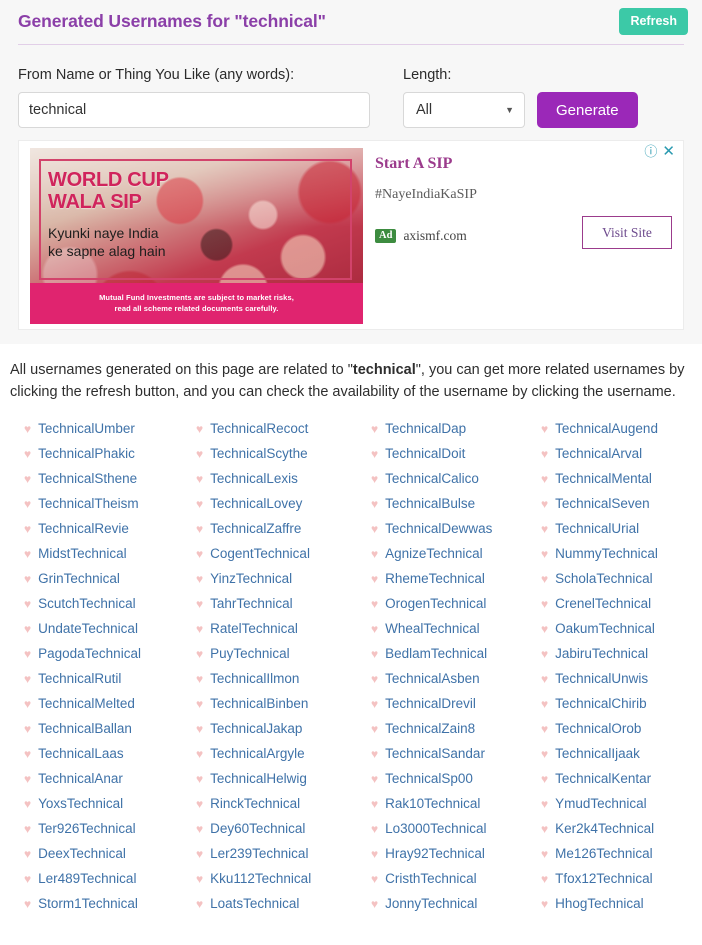 The width and height of the screenshot is (702, 945). What do you see at coordinates (283, 553) in the screenshot?
I see `username-item: ♥ CogentTechnical` at bounding box center [283, 553].